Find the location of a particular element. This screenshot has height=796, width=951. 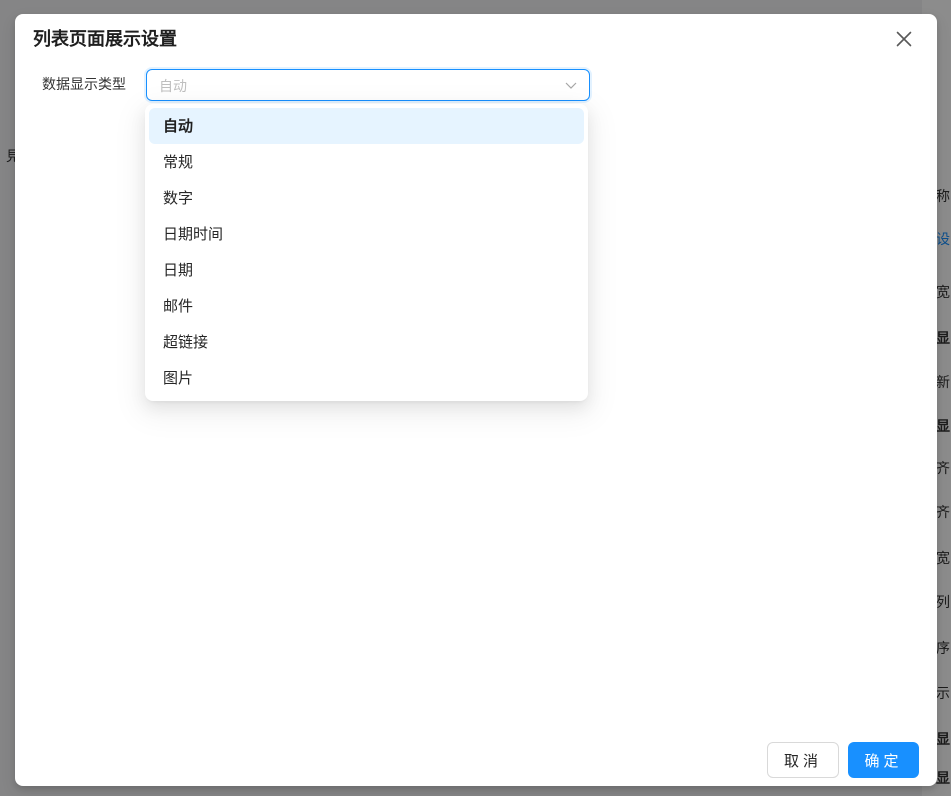

option-date: 日期 is located at coordinates (366, 270).